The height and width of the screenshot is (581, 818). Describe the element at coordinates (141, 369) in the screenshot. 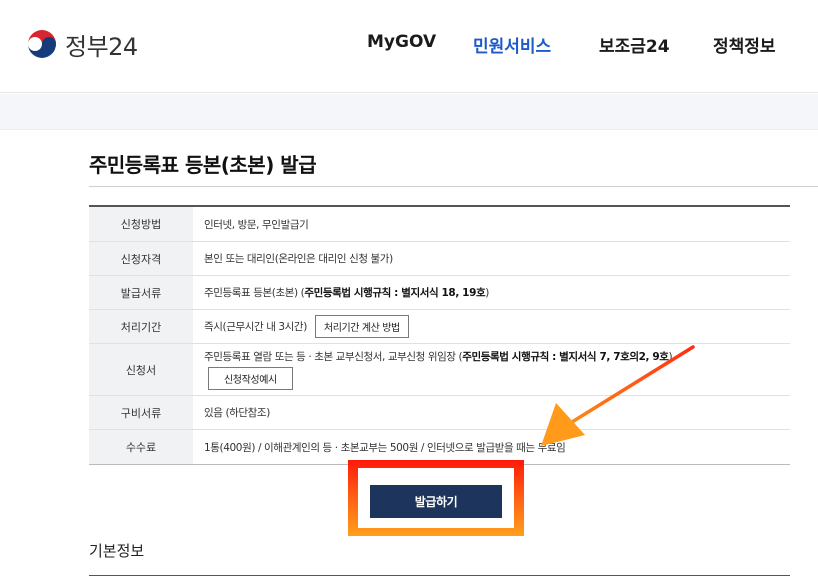

I see `row-label: 신청서` at that location.